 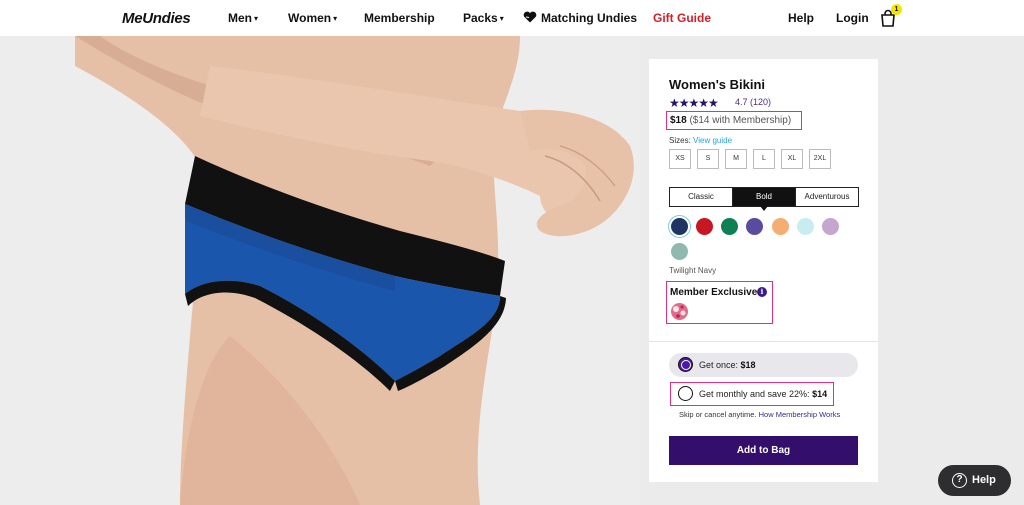 I want to click on radio-selected-icon, so click(x=685, y=364).